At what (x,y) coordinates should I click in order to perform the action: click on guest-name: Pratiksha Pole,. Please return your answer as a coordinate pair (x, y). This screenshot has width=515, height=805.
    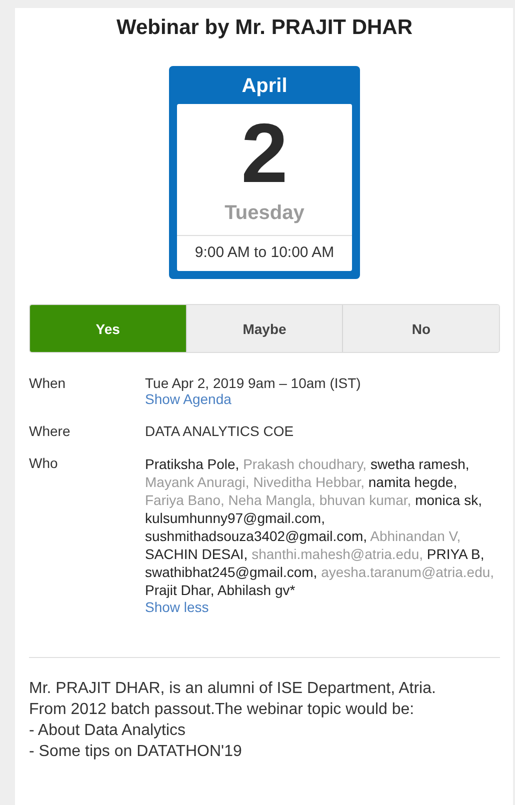
    Looking at the image, I should click on (192, 464).